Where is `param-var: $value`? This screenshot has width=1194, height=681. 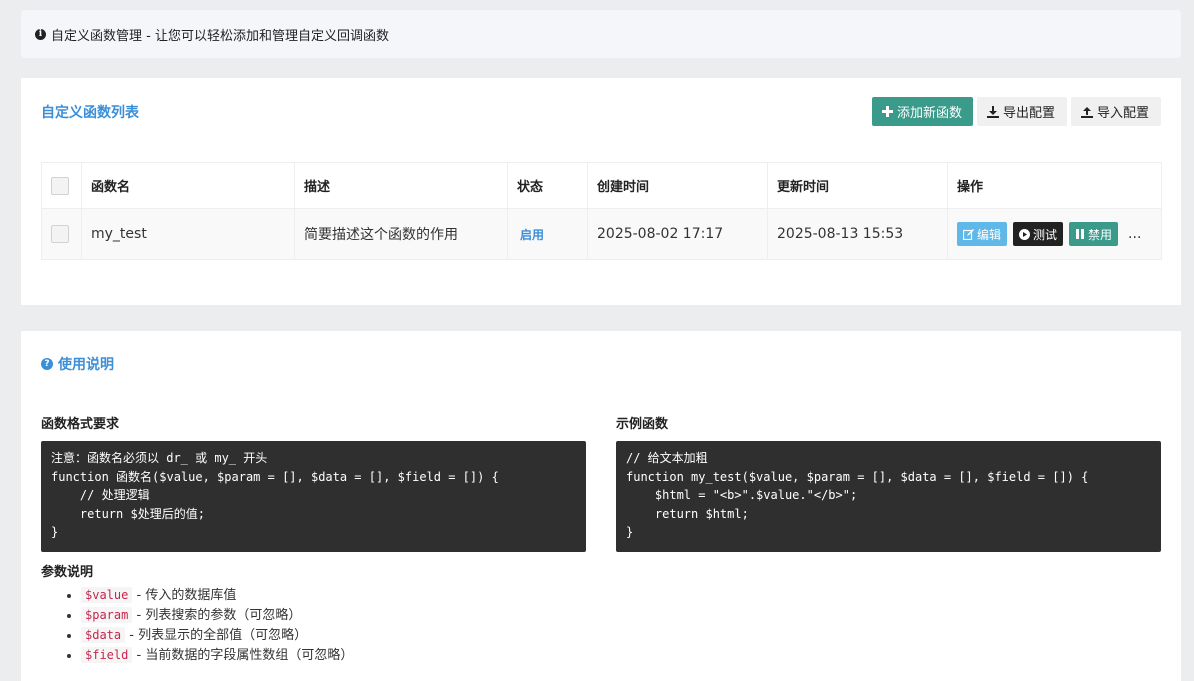
param-var: $value is located at coordinates (107, 595).